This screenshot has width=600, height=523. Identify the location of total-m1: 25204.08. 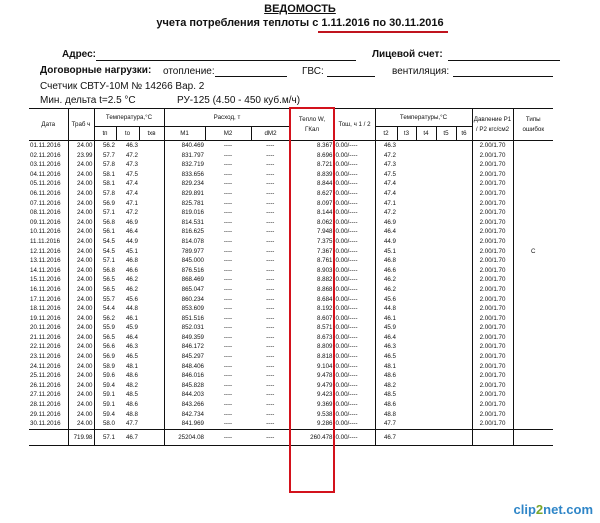
(184, 437).